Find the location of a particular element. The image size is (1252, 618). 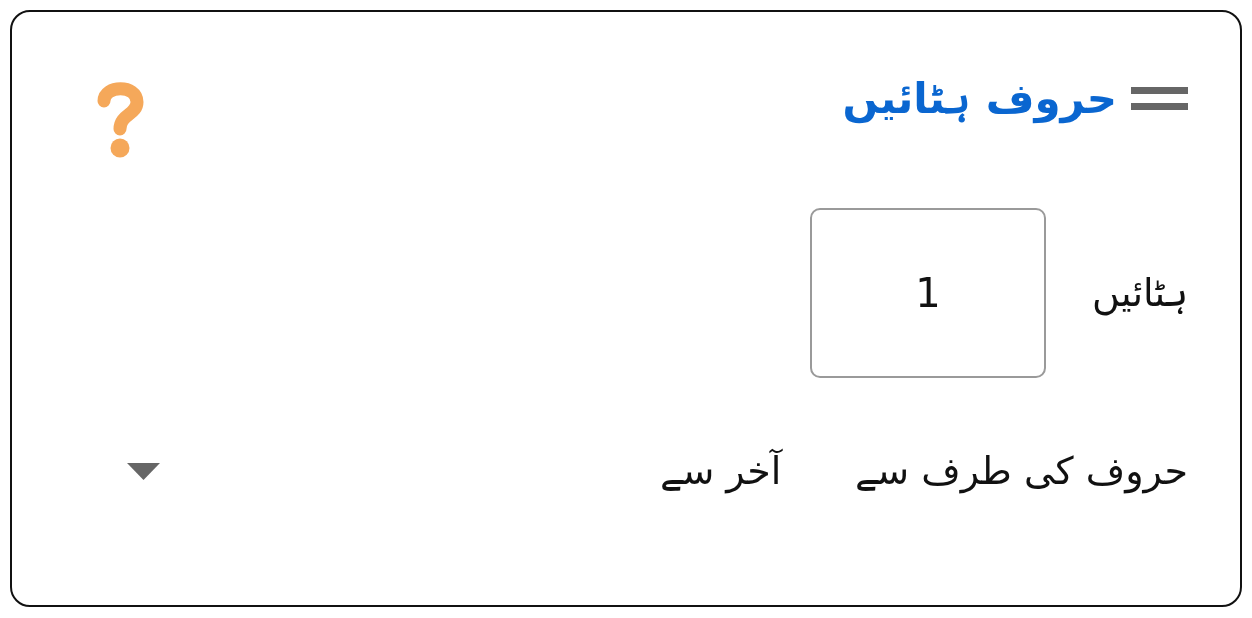

dropdown: آخر سے is located at coordinates (454, 471).